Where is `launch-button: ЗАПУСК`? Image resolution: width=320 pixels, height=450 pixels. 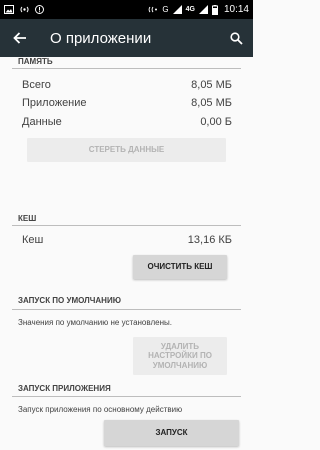
launch-button: ЗАПУСК is located at coordinates (171, 433).